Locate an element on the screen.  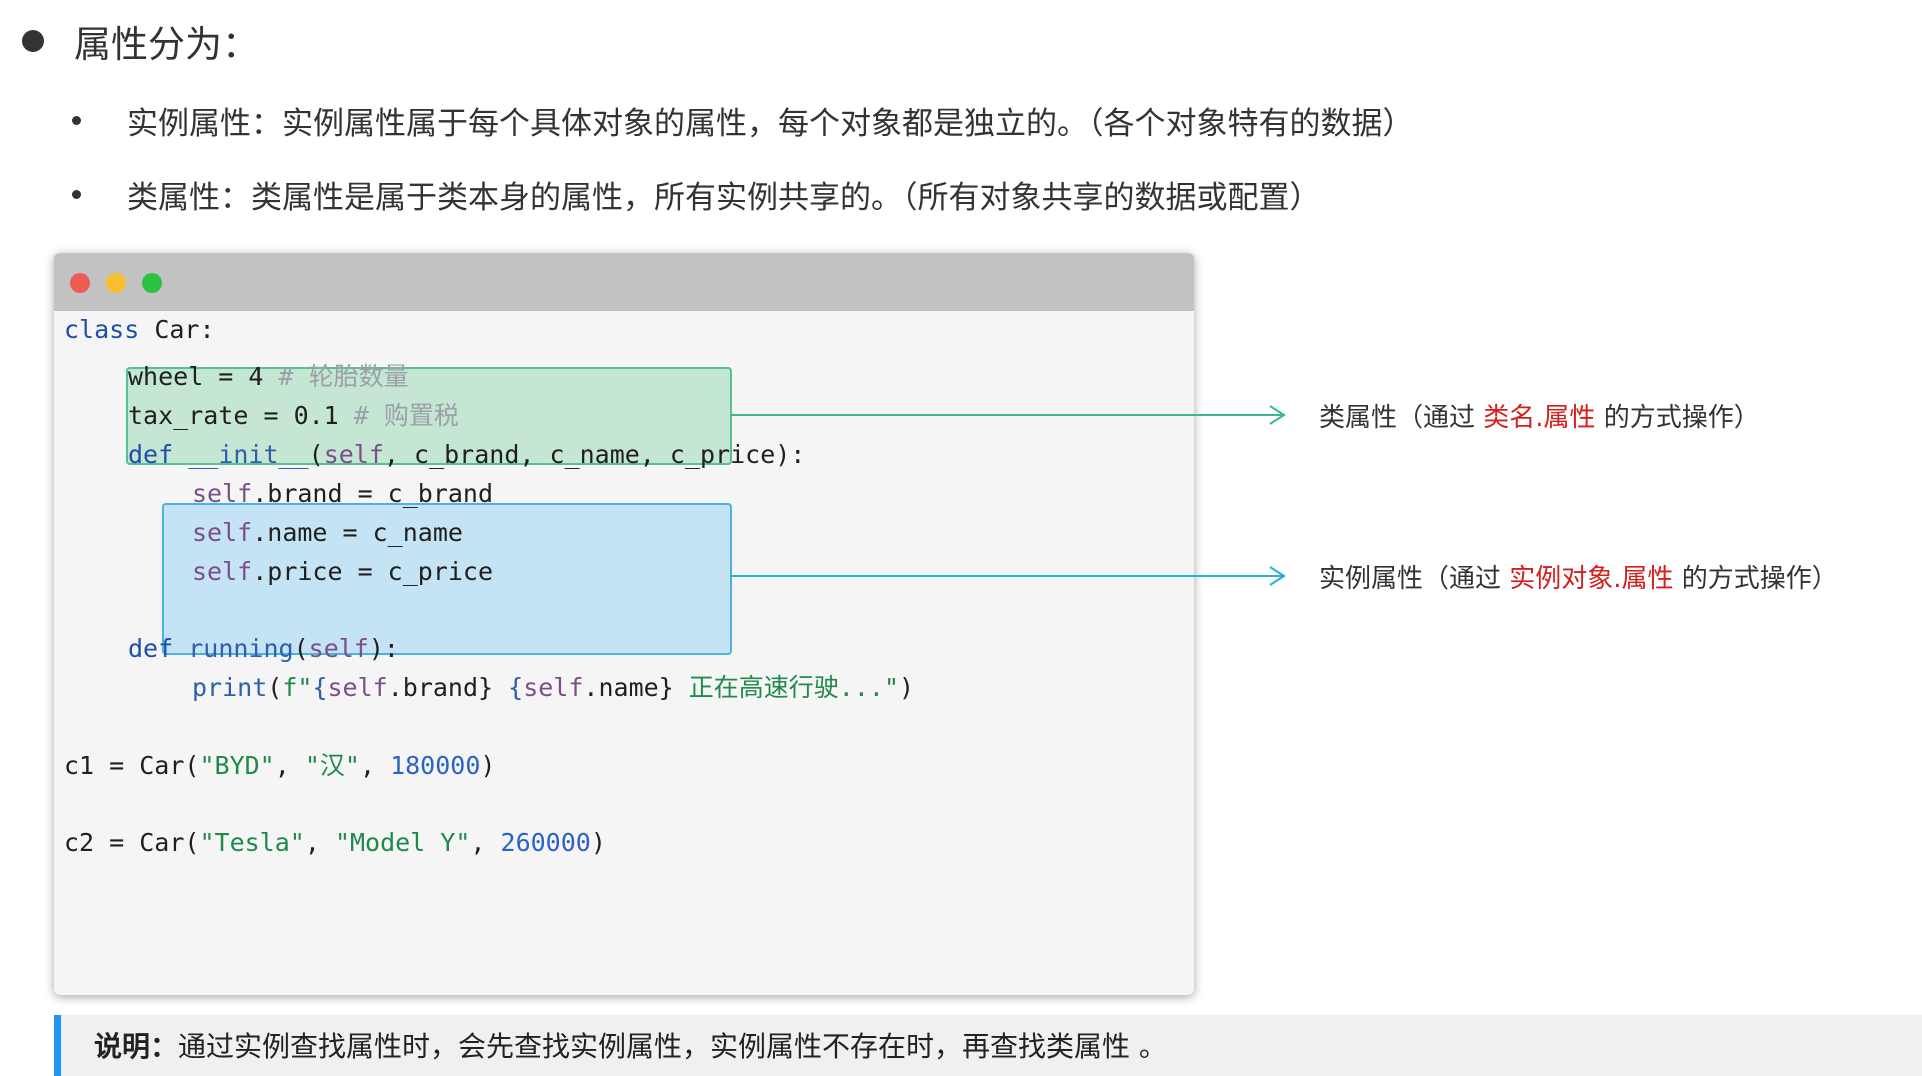
note-text: 说明：通过实例查找属性时，会先查找实例属性，实例属性不存在时，再查找类属性 。 is located at coordinates (630, 1046).